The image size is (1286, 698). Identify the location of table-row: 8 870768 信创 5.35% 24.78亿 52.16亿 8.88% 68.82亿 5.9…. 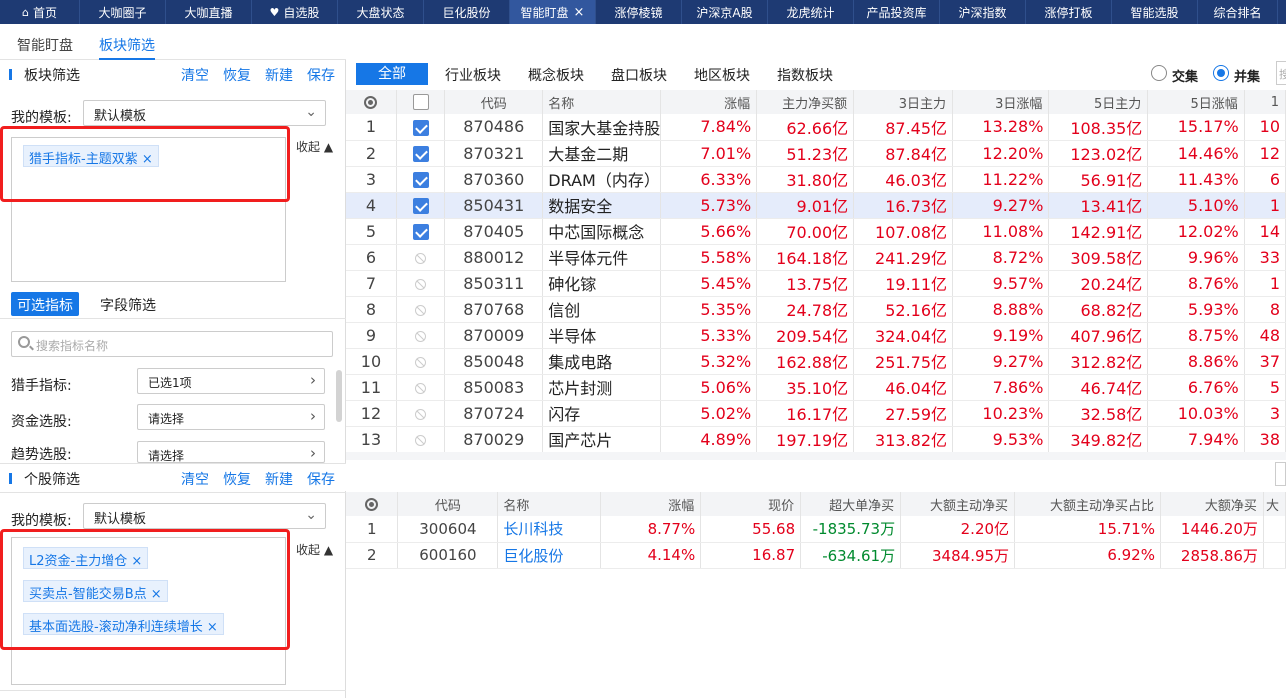
(816, 309).